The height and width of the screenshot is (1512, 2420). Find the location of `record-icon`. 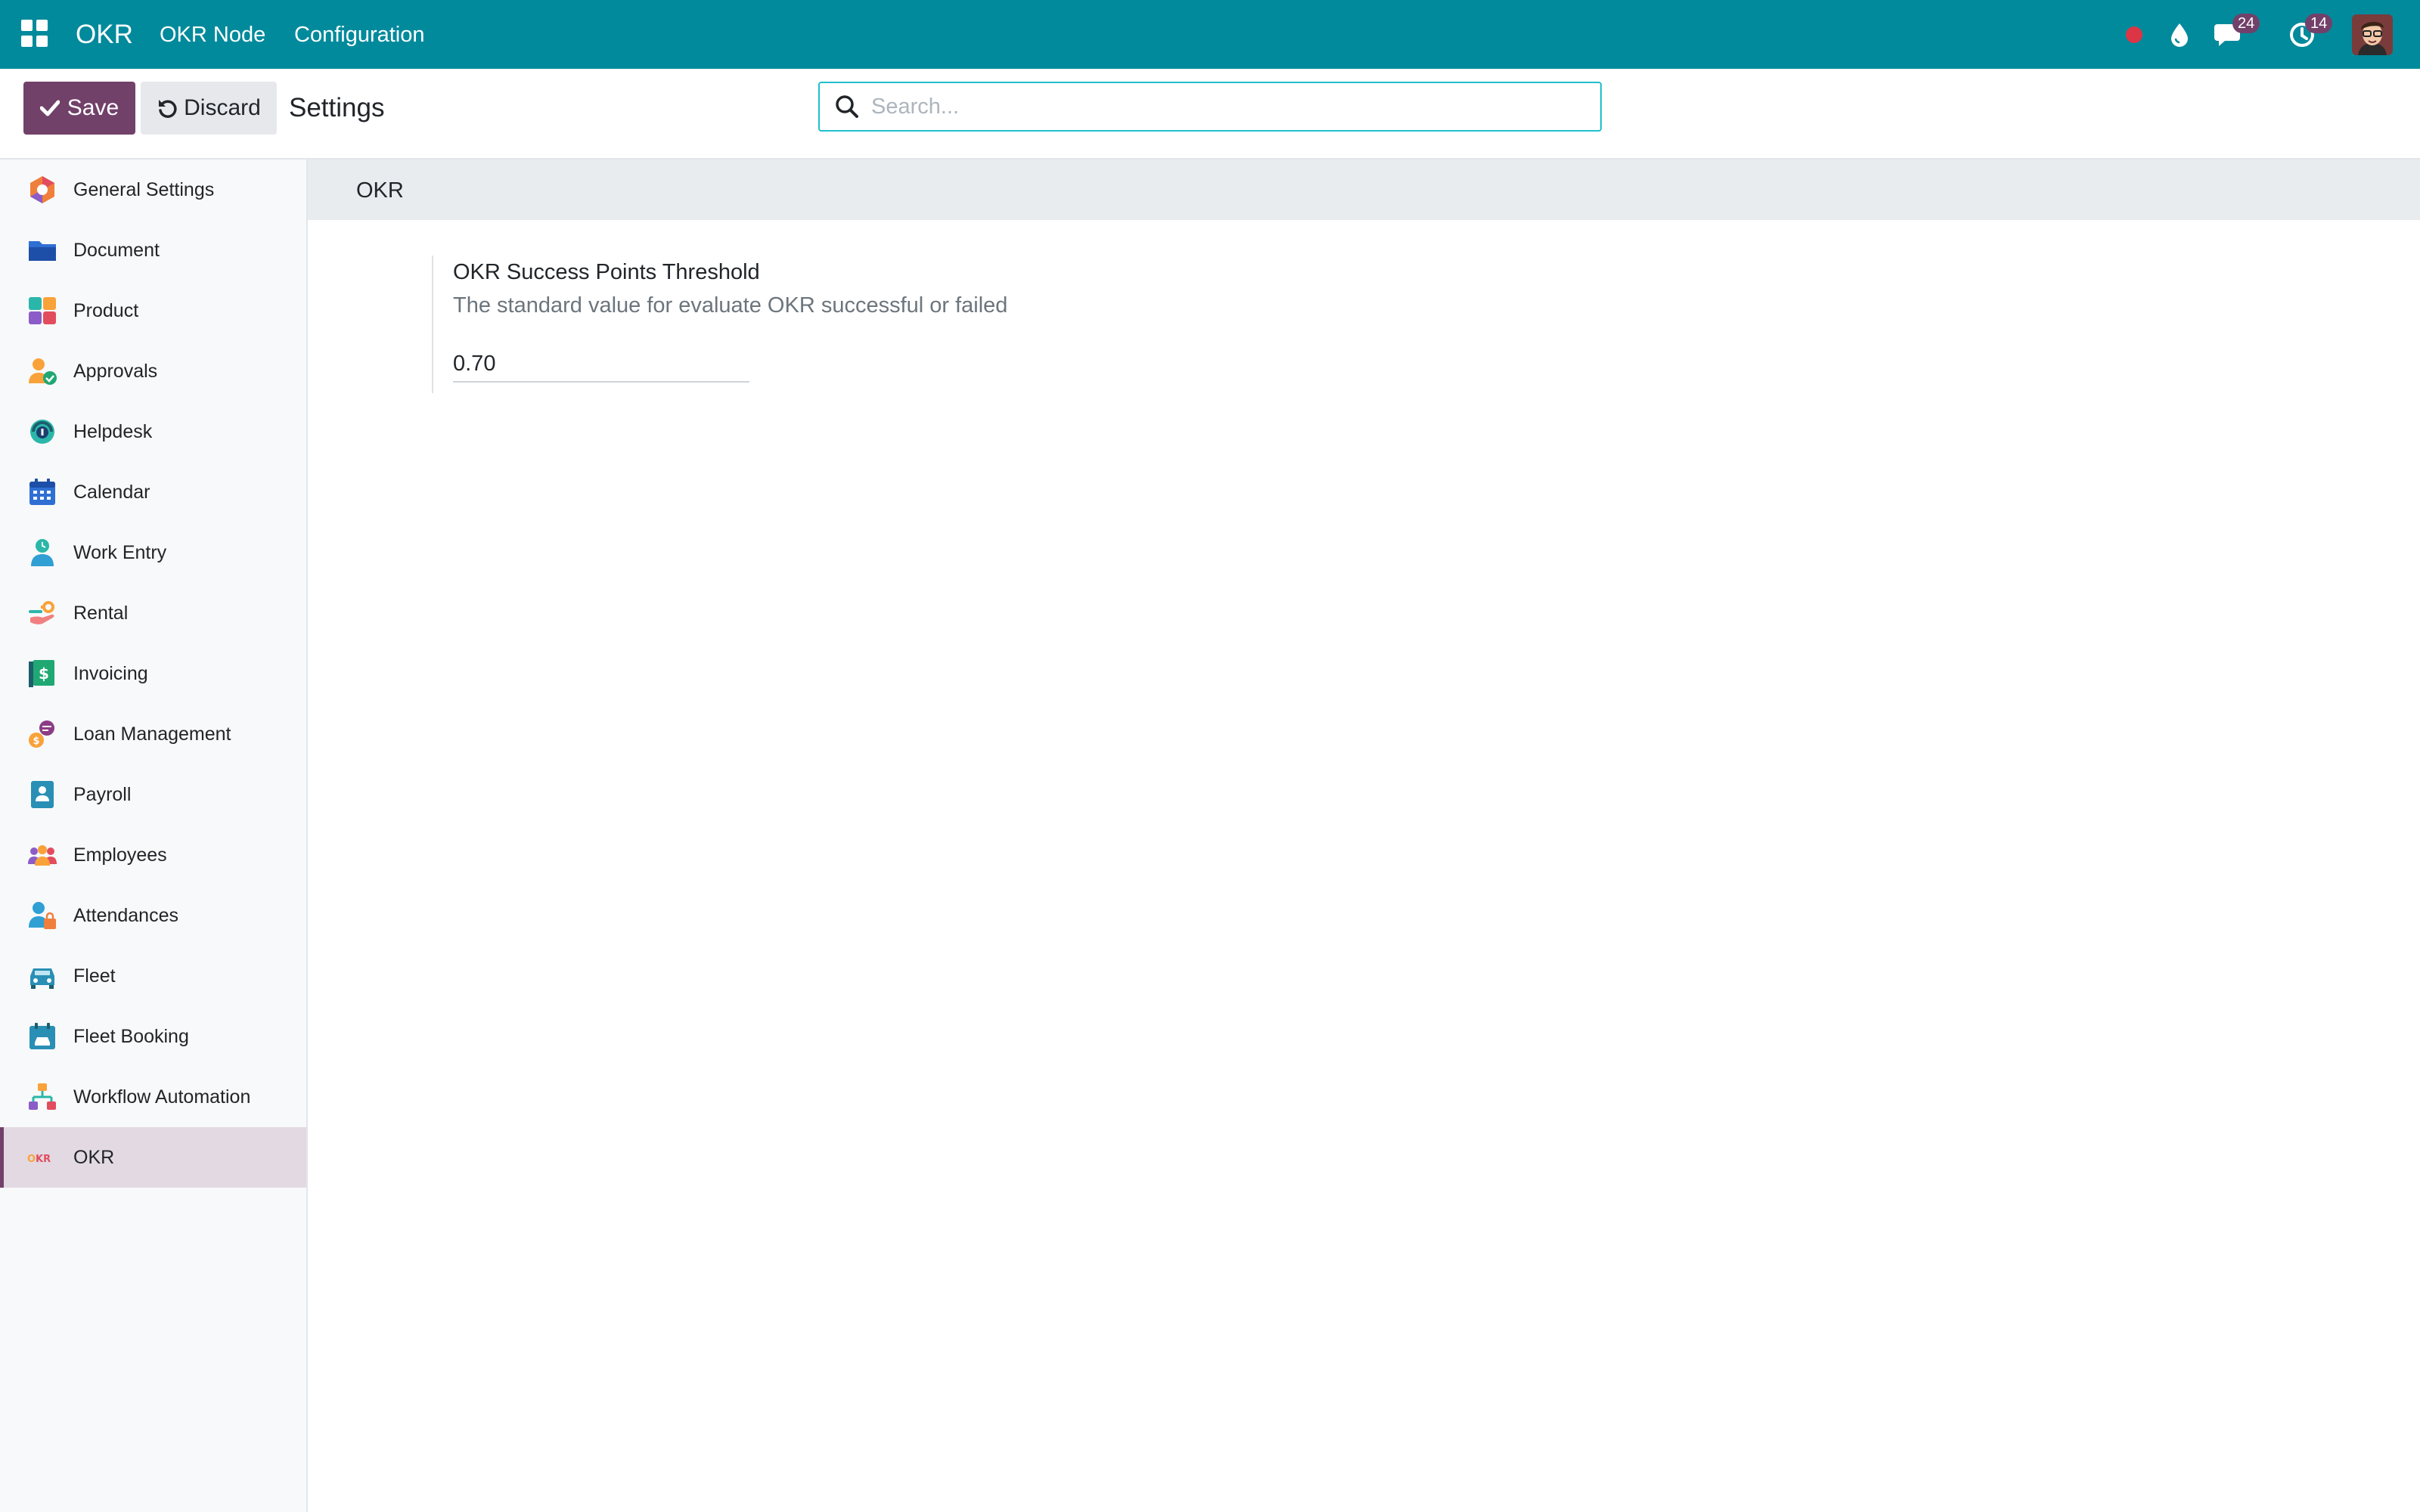

record-icon is located at coordinates (2134, 34).